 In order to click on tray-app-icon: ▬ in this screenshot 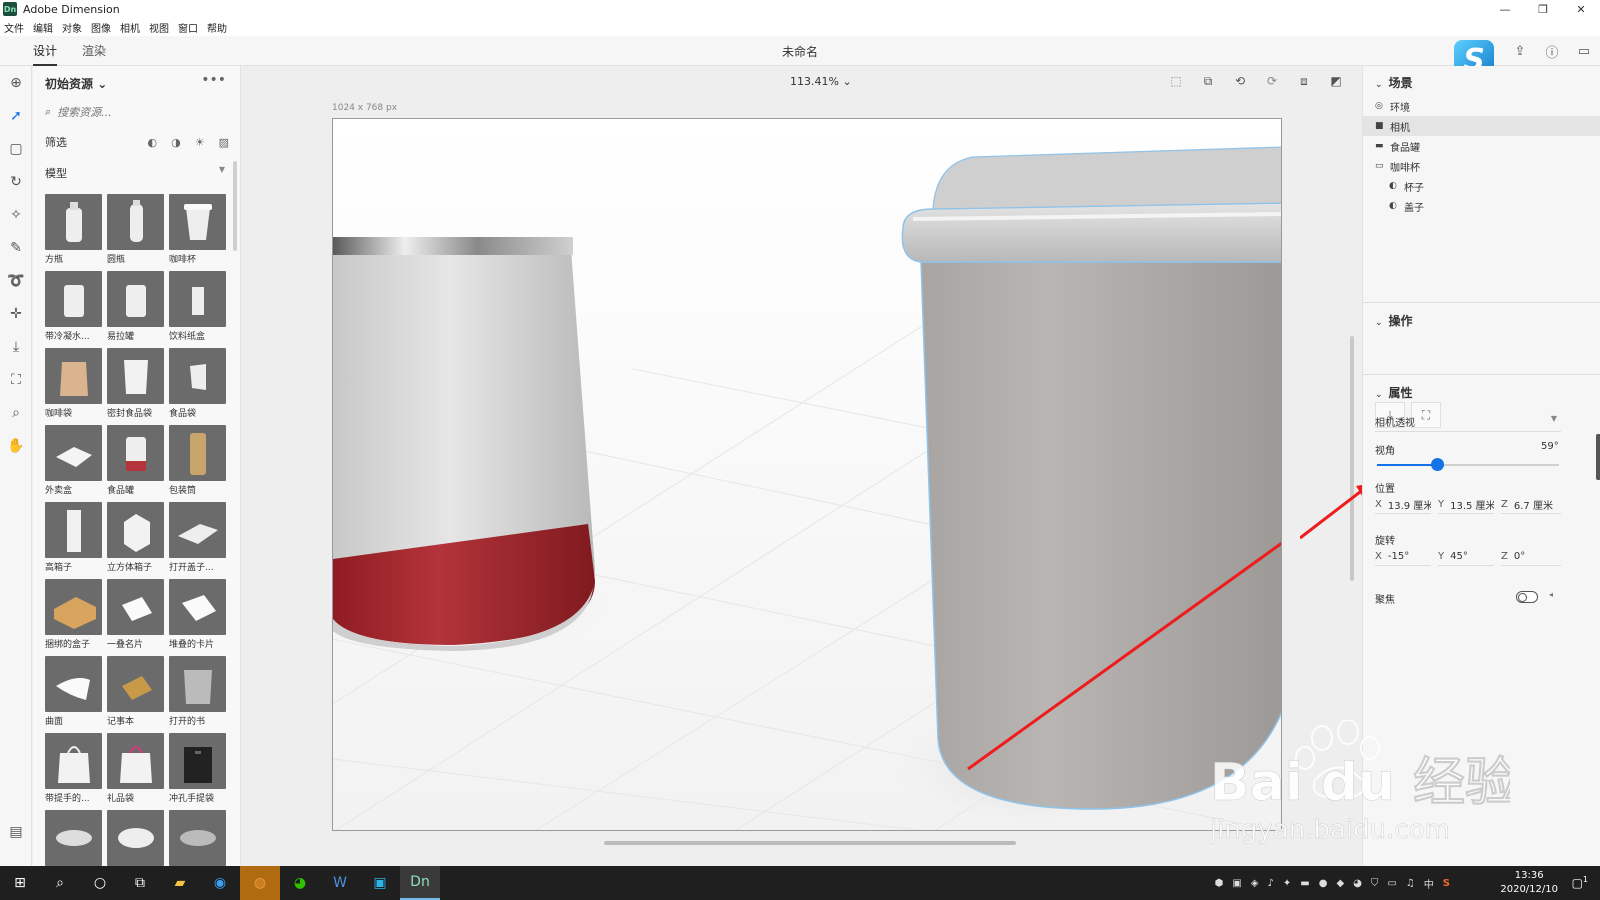, I will do `click(1304, 883)`.